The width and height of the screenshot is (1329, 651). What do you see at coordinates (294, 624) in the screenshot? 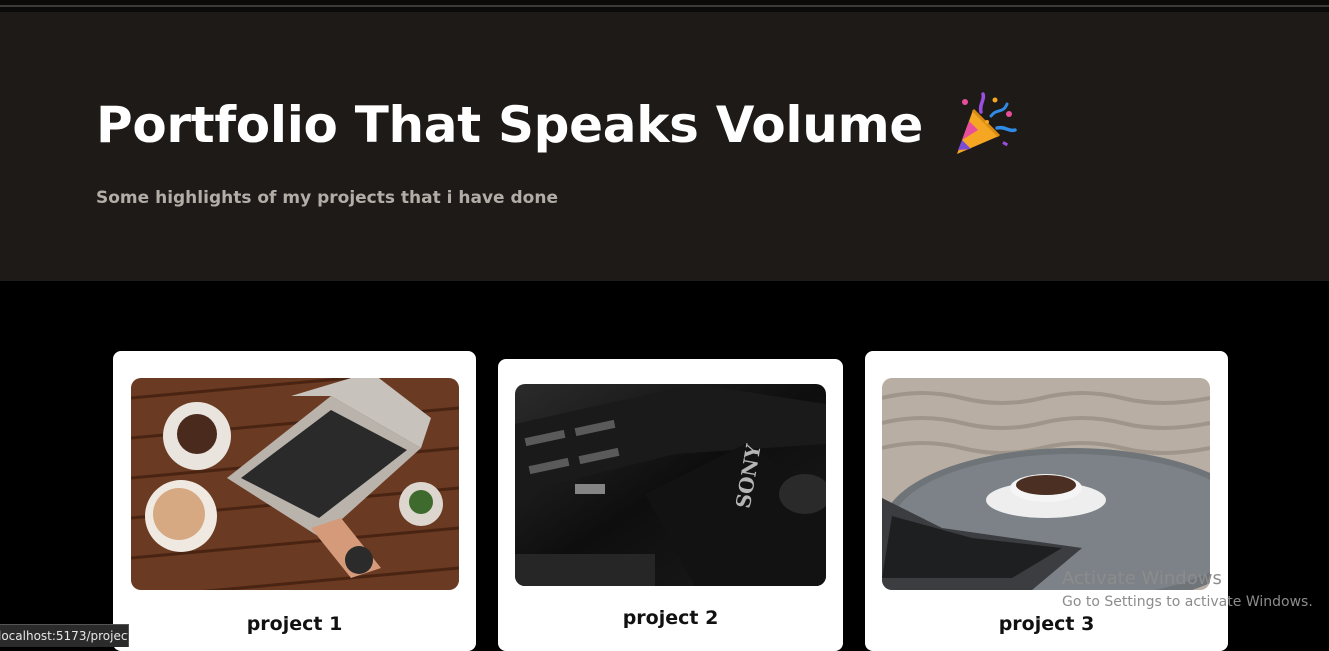
I see `project-1-title: project 1` at bounding box center [294, 624].